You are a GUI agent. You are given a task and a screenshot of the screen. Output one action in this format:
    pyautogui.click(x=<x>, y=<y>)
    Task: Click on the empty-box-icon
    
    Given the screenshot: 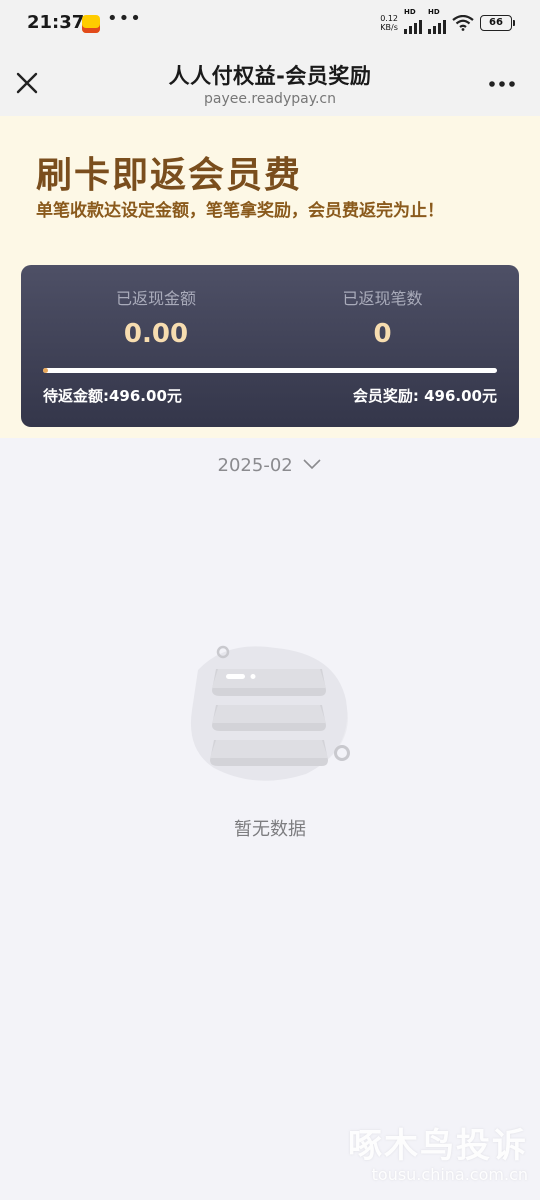 What is the action you would take?
    pyautogui.click(x=270, y=713)
    